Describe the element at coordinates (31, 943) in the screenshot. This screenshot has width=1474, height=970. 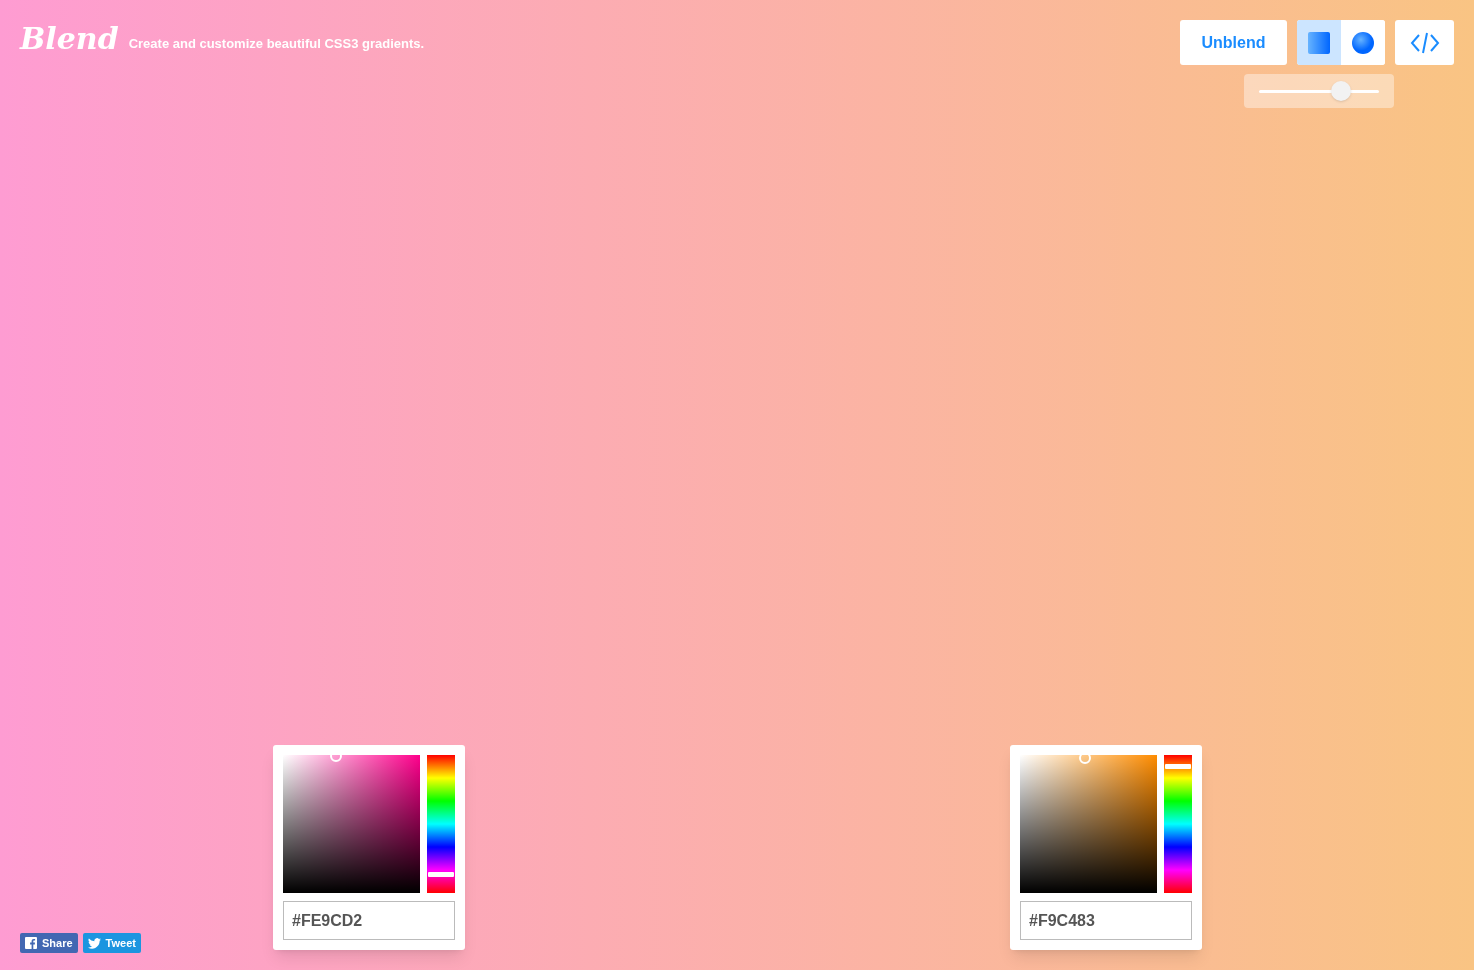
I see `facebook-icon` at that location.